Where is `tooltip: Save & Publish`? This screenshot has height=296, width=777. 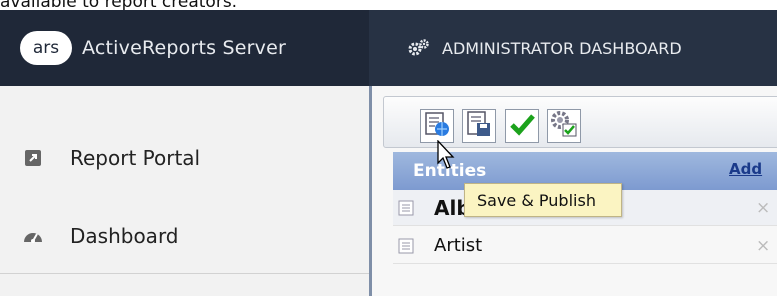
tooltip: Save & Publish is located at coordinates (543, 200).